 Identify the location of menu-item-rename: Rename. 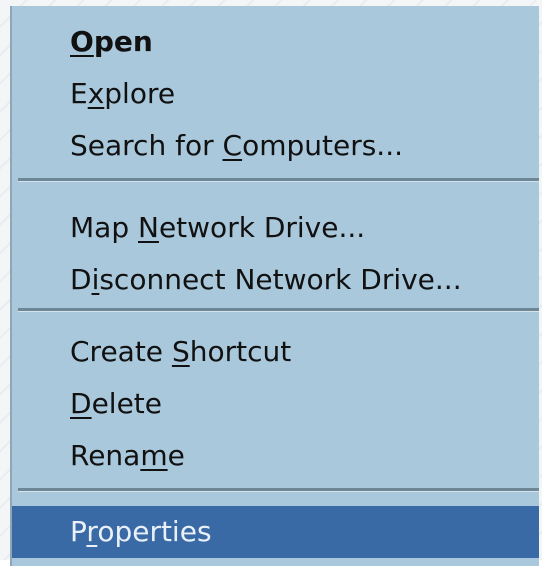
(275, 456).